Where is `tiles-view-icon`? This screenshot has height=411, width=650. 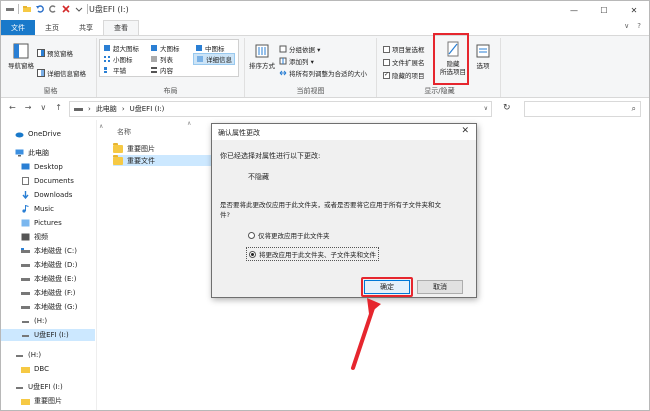
tiles-view-icon is located at coordinates (105, 70).